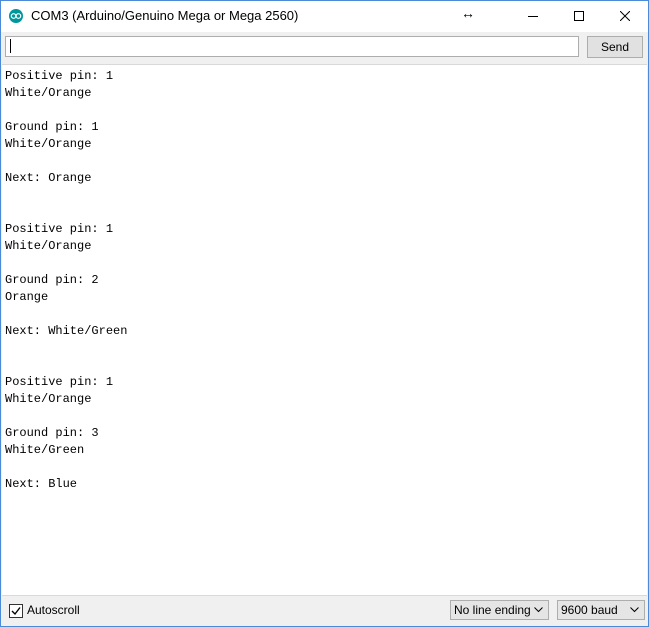 The width and height of the screenshot is (649, 627). Describe the element at coordinates (324, 611) in the screenshot. I see `bottom-bar: Autoscroll No line ending 9600 baud` at that location.